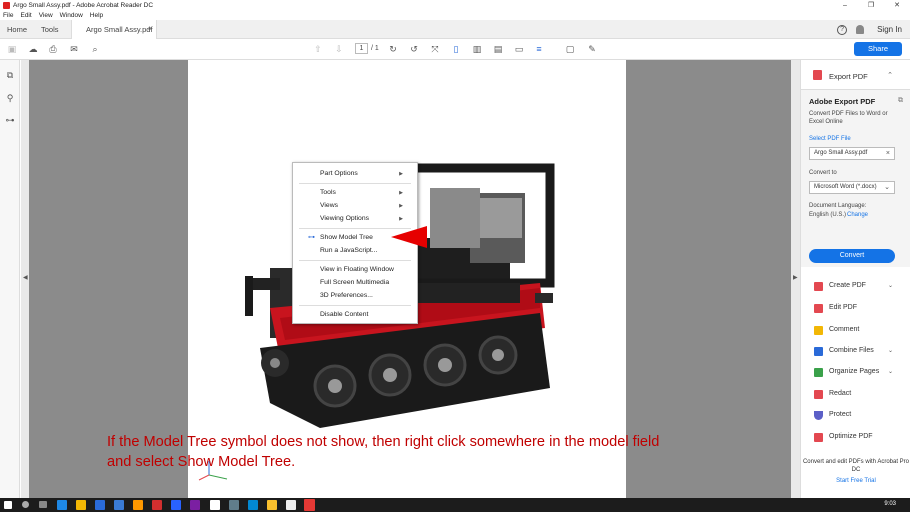 This screenshot has width=910, height=512. Describe the element at coordinates (25, 279) in the screenshot. I see `left-panel-collapse-handle: ◀` at that location.